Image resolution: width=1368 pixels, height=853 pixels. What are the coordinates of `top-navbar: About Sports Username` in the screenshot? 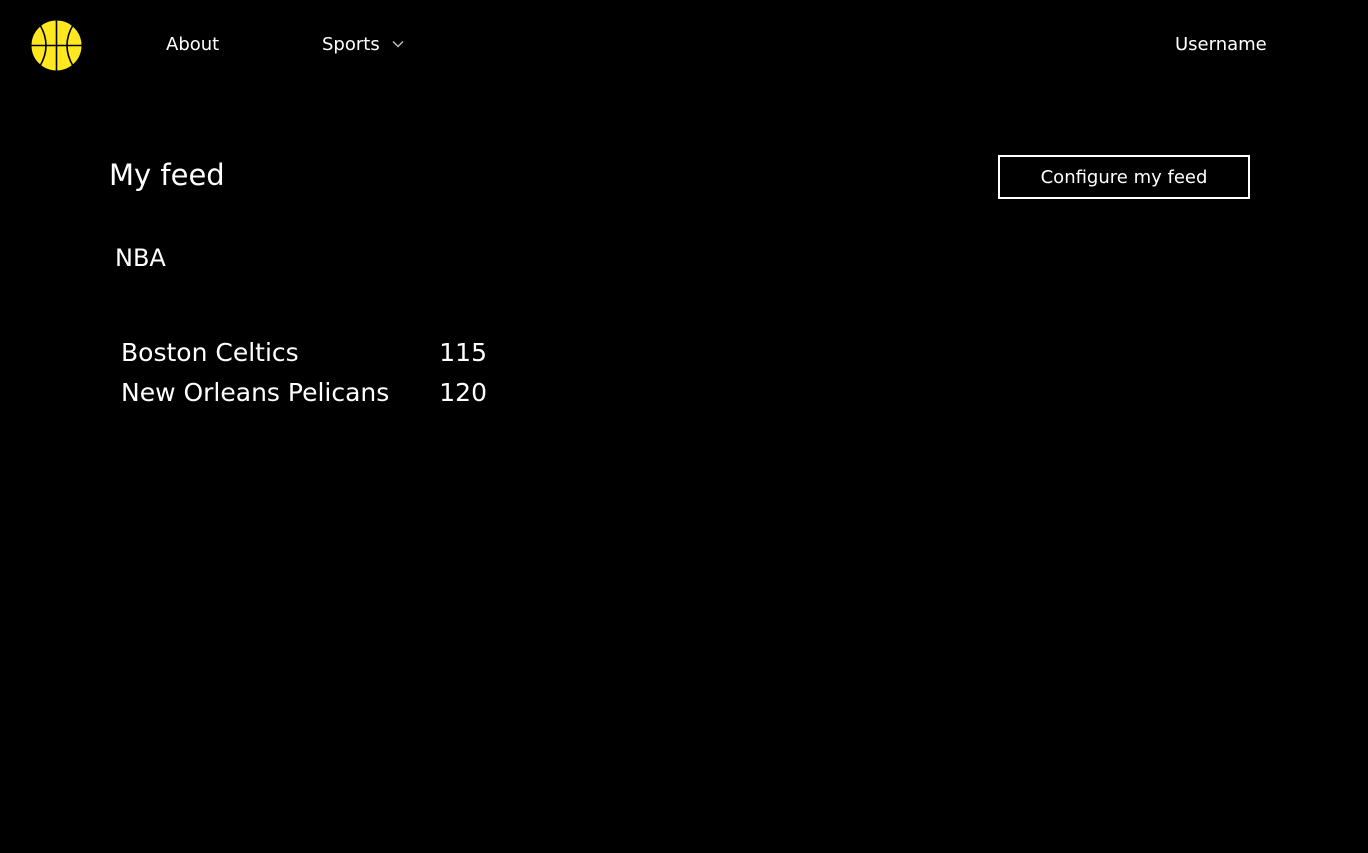 It's located at (684, 46).